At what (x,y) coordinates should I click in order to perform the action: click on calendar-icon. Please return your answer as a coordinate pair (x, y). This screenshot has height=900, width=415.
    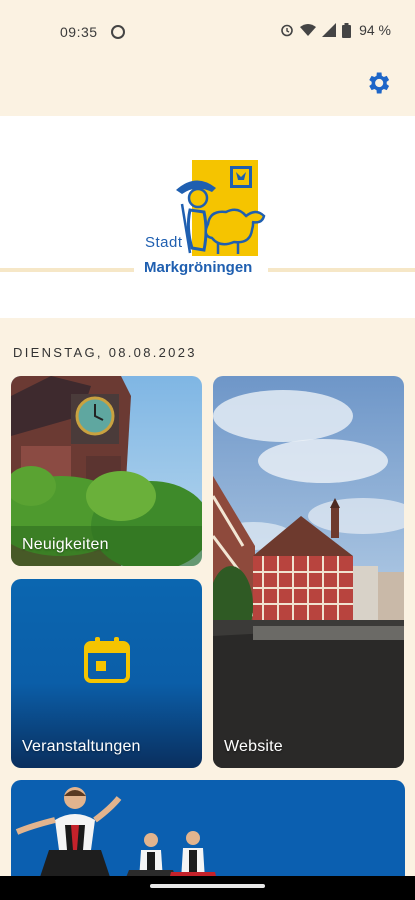
    Looking at the image, I should click on (107, 660).